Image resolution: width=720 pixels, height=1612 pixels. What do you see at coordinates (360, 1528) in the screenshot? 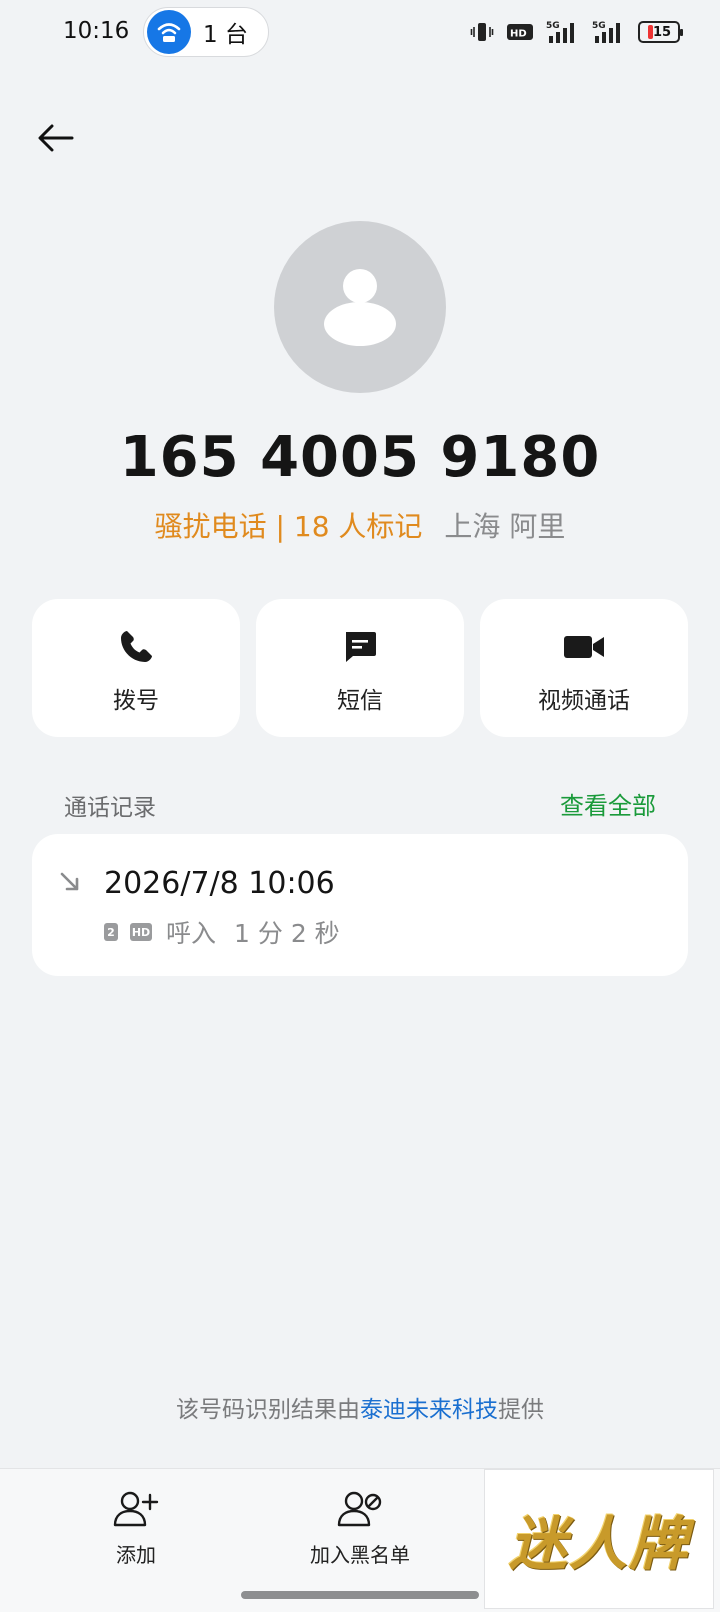
I see `blacklist-button: 加入黑名单` at bounding box center [360, 1528].